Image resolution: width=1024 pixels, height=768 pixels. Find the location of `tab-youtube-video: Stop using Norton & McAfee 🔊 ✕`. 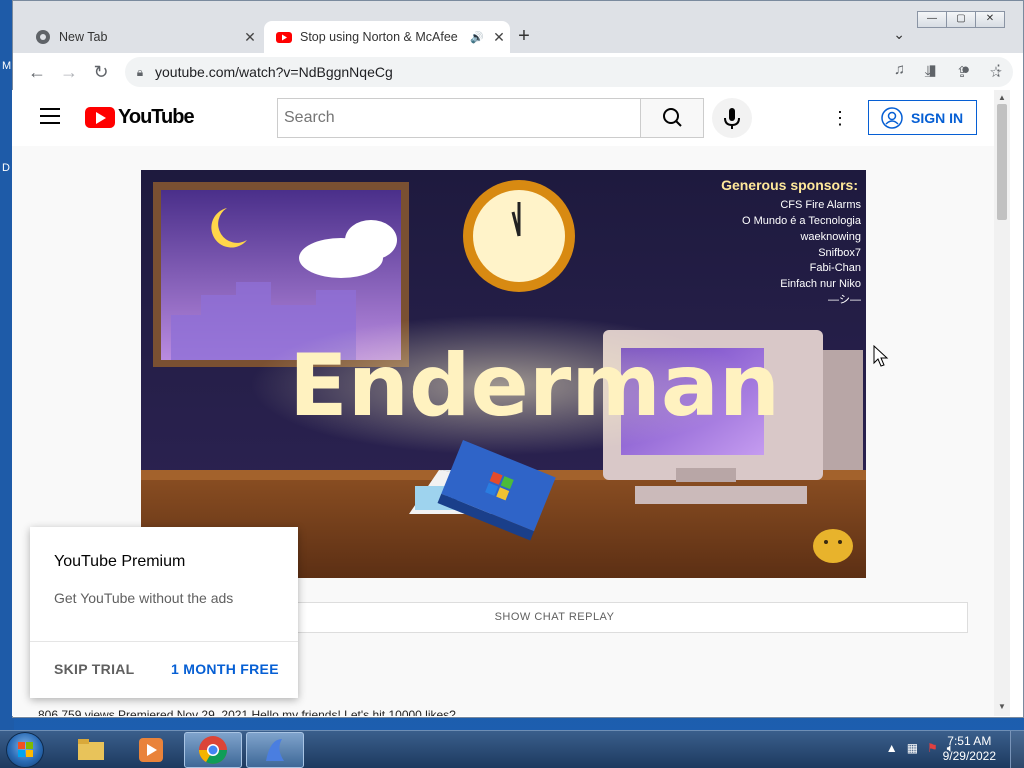

tab-youtube-video: Stop using Norton & McAfee 🔊 ✕ is located at coordinates (387, 37).